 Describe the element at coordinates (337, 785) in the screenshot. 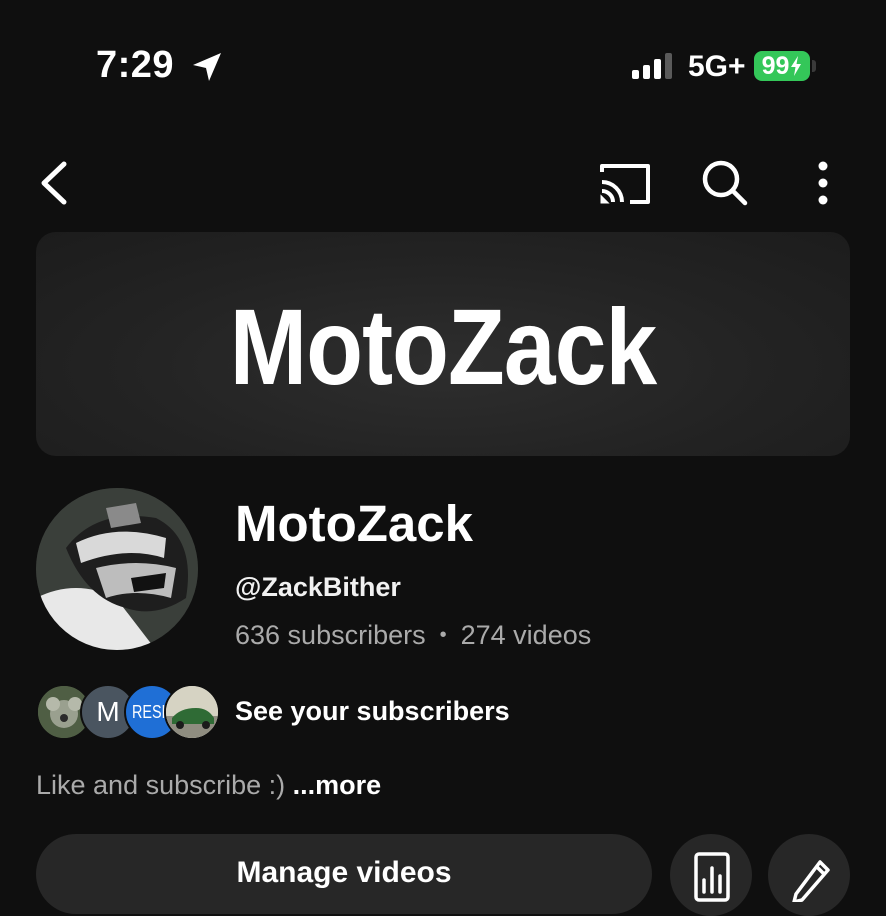

I see `description-more-link: ...more` at that location.